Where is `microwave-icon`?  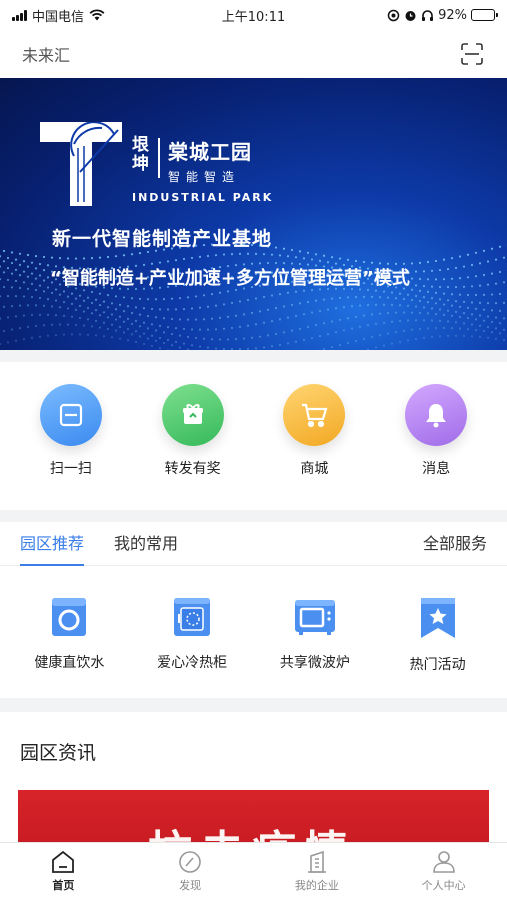
microwave-icon is located at coordinates (314, 617).